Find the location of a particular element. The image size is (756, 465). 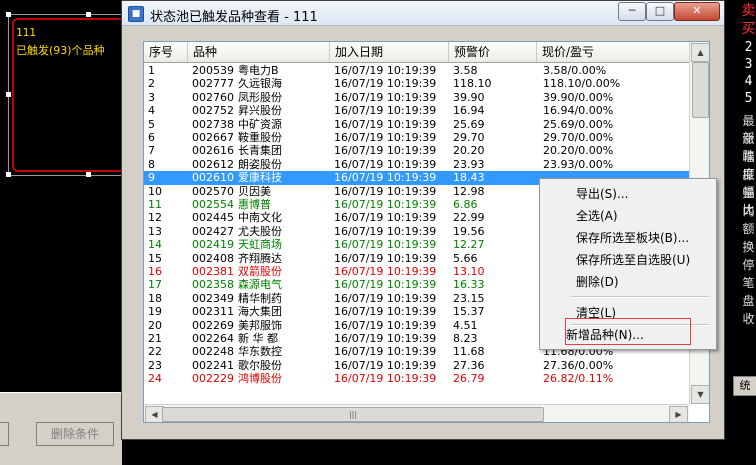

stock-code: 002229 is located at coordinates (213, 379).